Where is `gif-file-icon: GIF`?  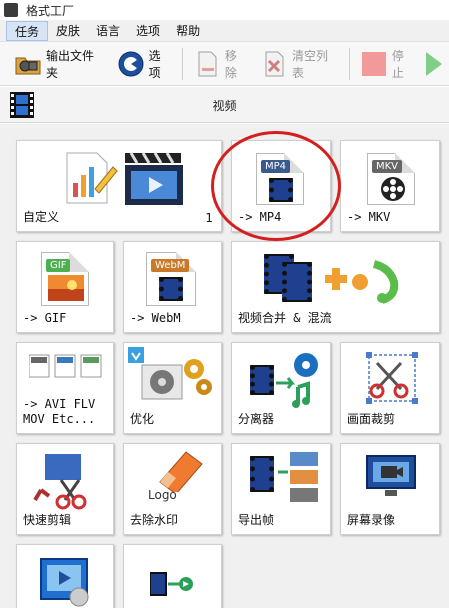 gif-file-icon: GIF is located at coordinates (65, 279).